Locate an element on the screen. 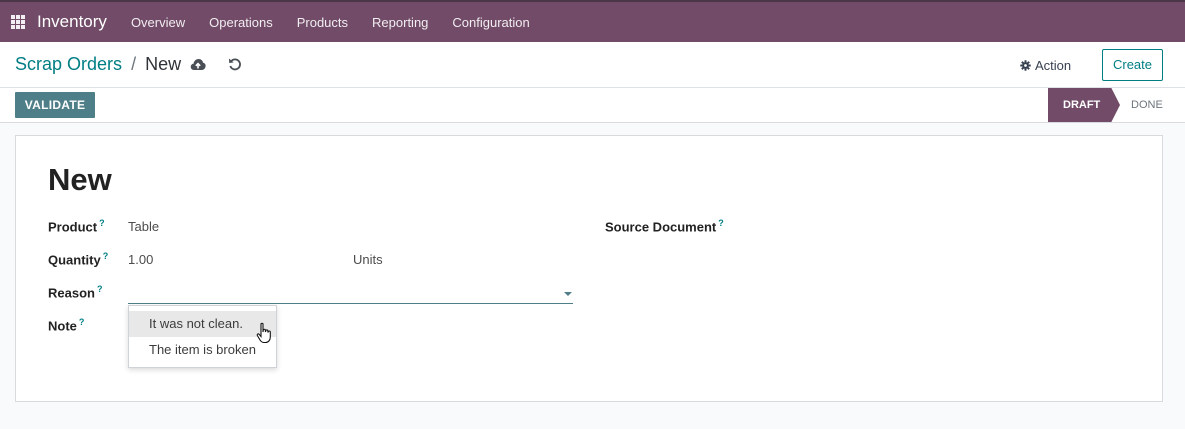 The height and width of the screenshot is (429, 1185). note-label: Note? is located at coordinates (66, 325).